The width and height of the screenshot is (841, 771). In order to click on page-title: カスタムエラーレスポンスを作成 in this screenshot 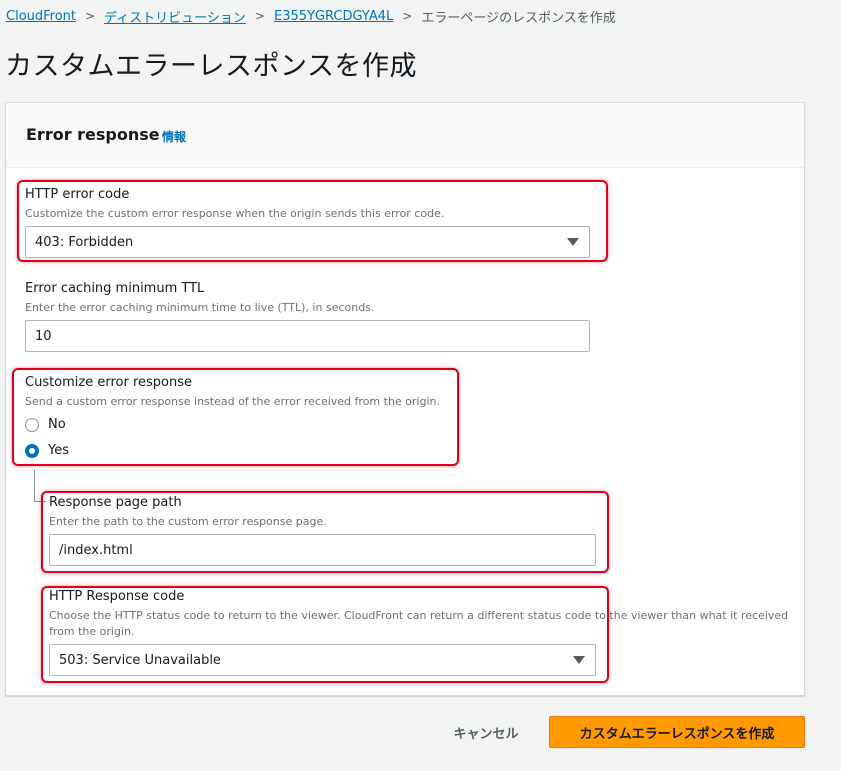, I will do `click(211, 66)`.